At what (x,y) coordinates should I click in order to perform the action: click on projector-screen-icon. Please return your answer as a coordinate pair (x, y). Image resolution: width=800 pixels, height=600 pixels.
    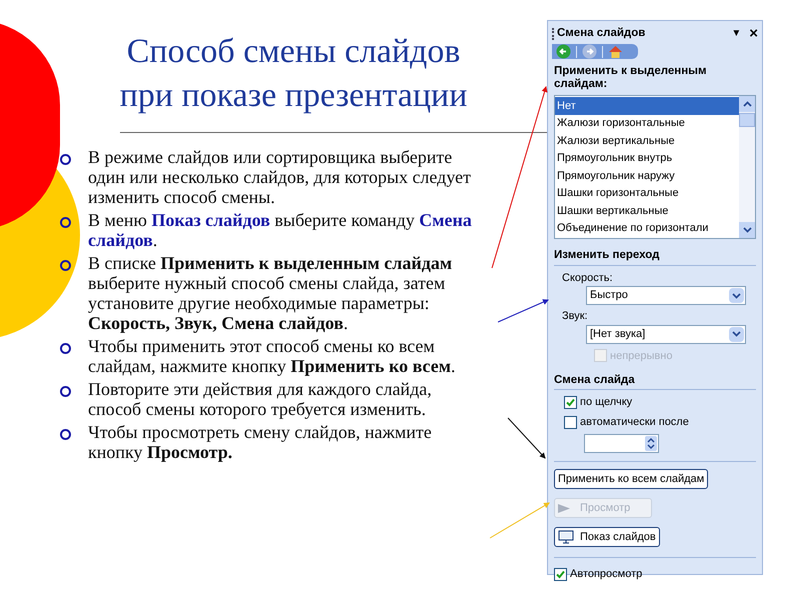
    Looking at the image, I should click on (566, 537).